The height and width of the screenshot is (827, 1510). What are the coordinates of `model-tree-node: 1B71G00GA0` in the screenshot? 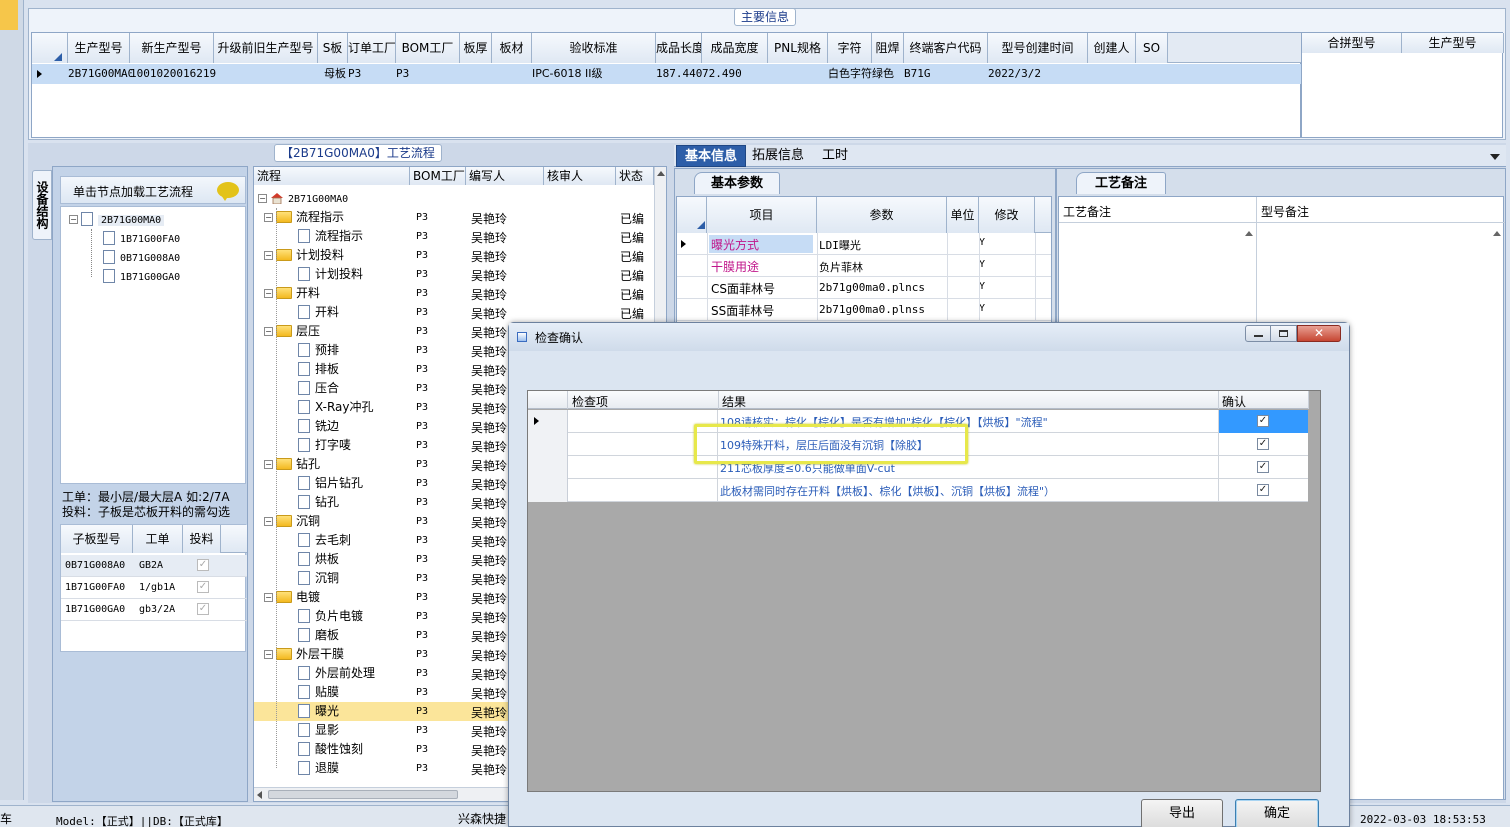 It's located at (141, 276).